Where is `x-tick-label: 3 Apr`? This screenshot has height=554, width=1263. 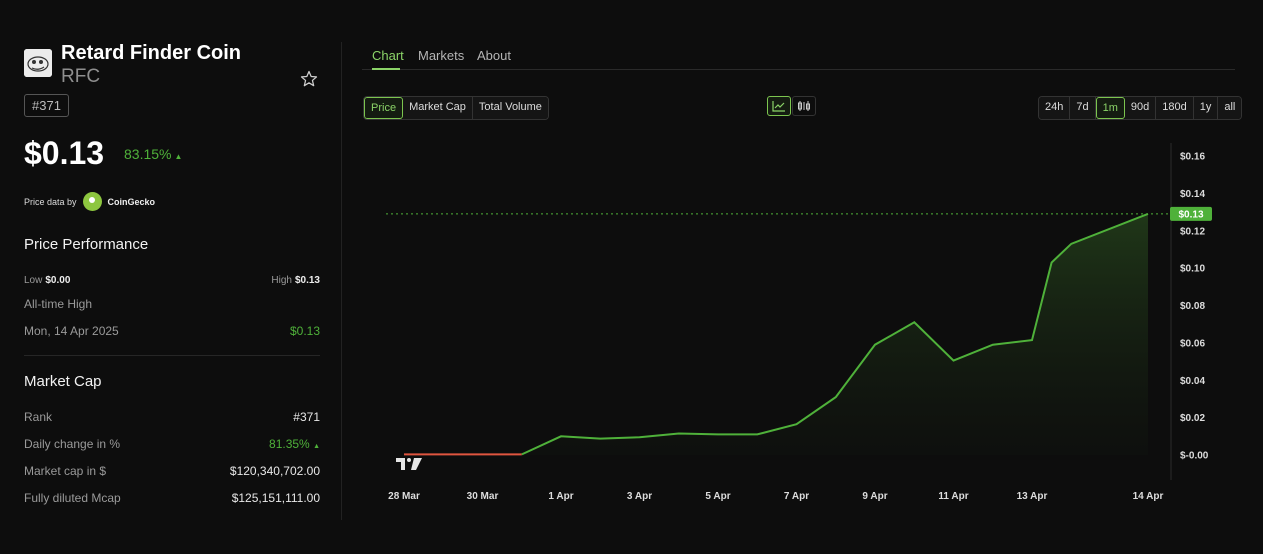
x-tick-label: 3 Apr is located at coordinates (639, 496).